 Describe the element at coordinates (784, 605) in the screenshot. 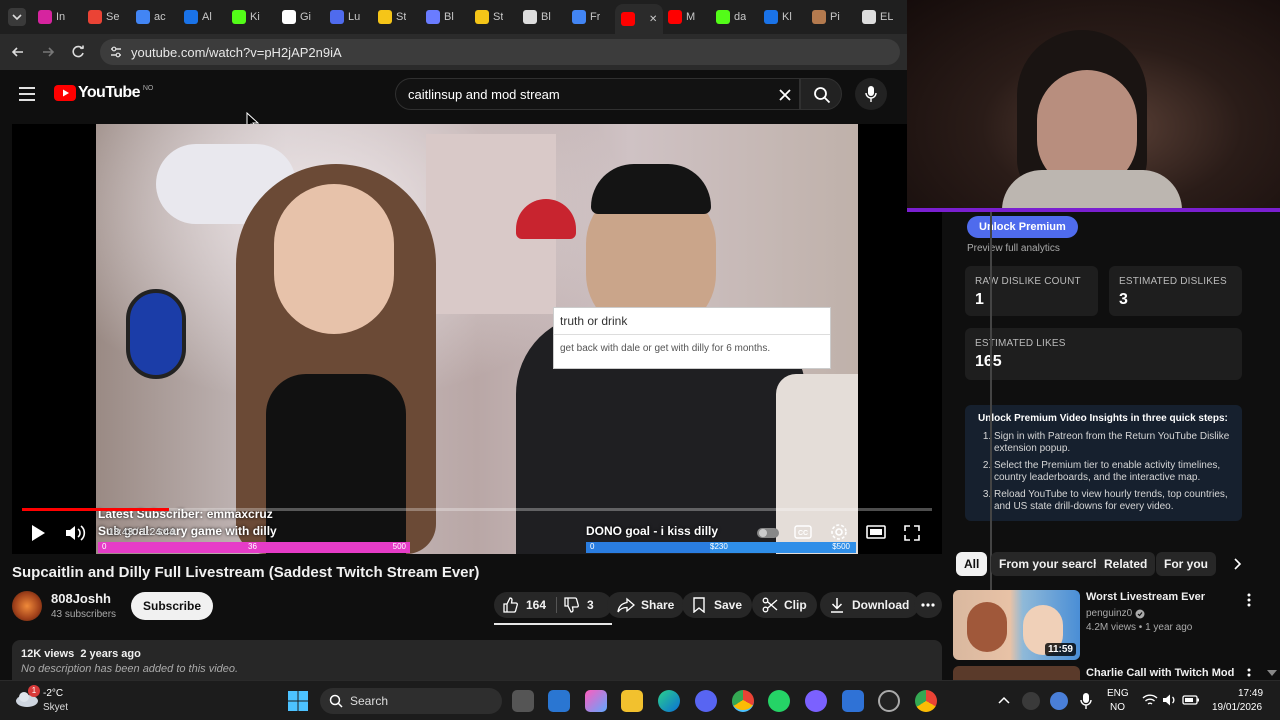

I see `clip-button: Clip` at that location.